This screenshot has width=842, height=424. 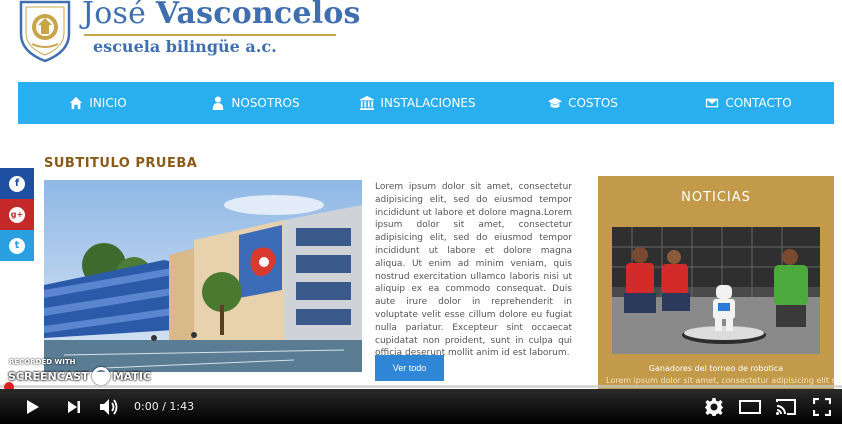 I want to click on nav-item-inicio: INICIO, so click(x=98, y=103).